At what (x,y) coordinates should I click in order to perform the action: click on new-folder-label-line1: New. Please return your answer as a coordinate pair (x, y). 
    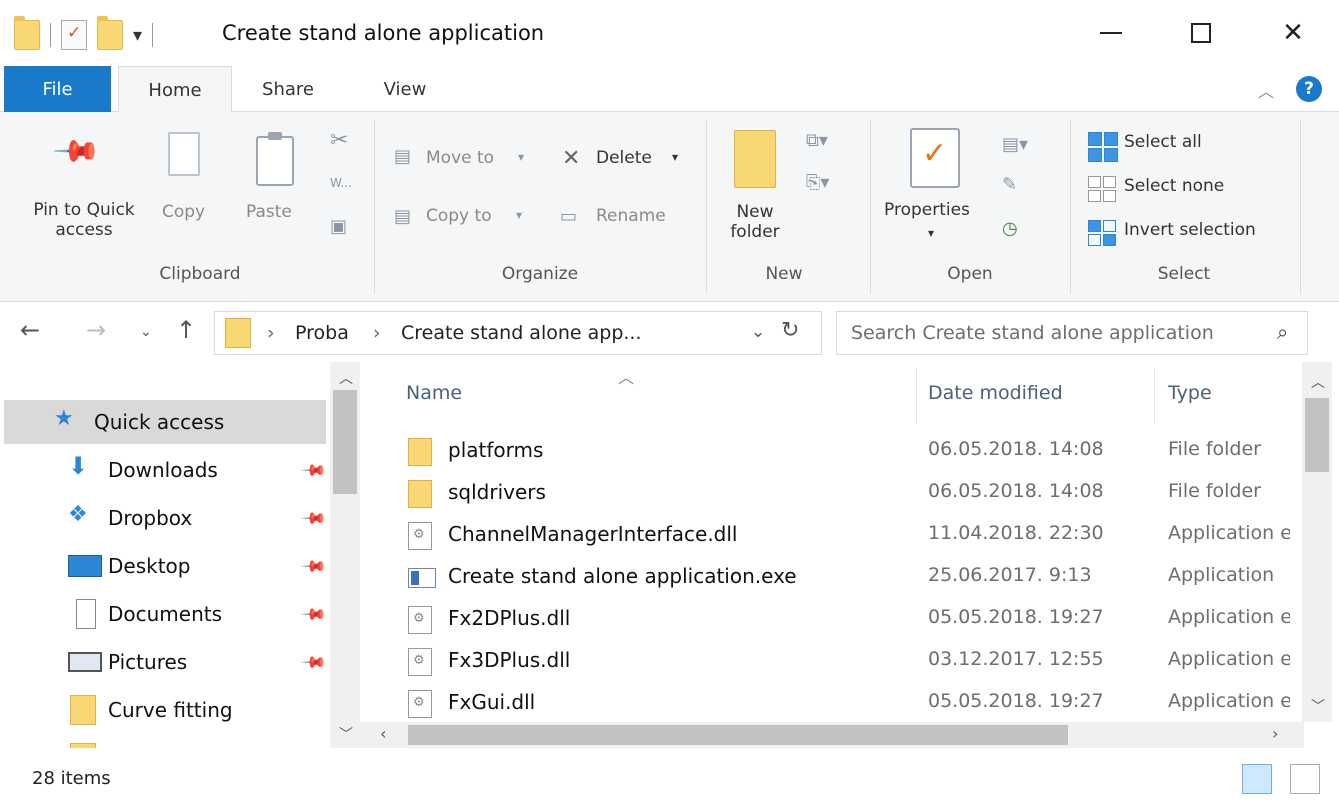
    Looking at the image, I should click on (755, 212).